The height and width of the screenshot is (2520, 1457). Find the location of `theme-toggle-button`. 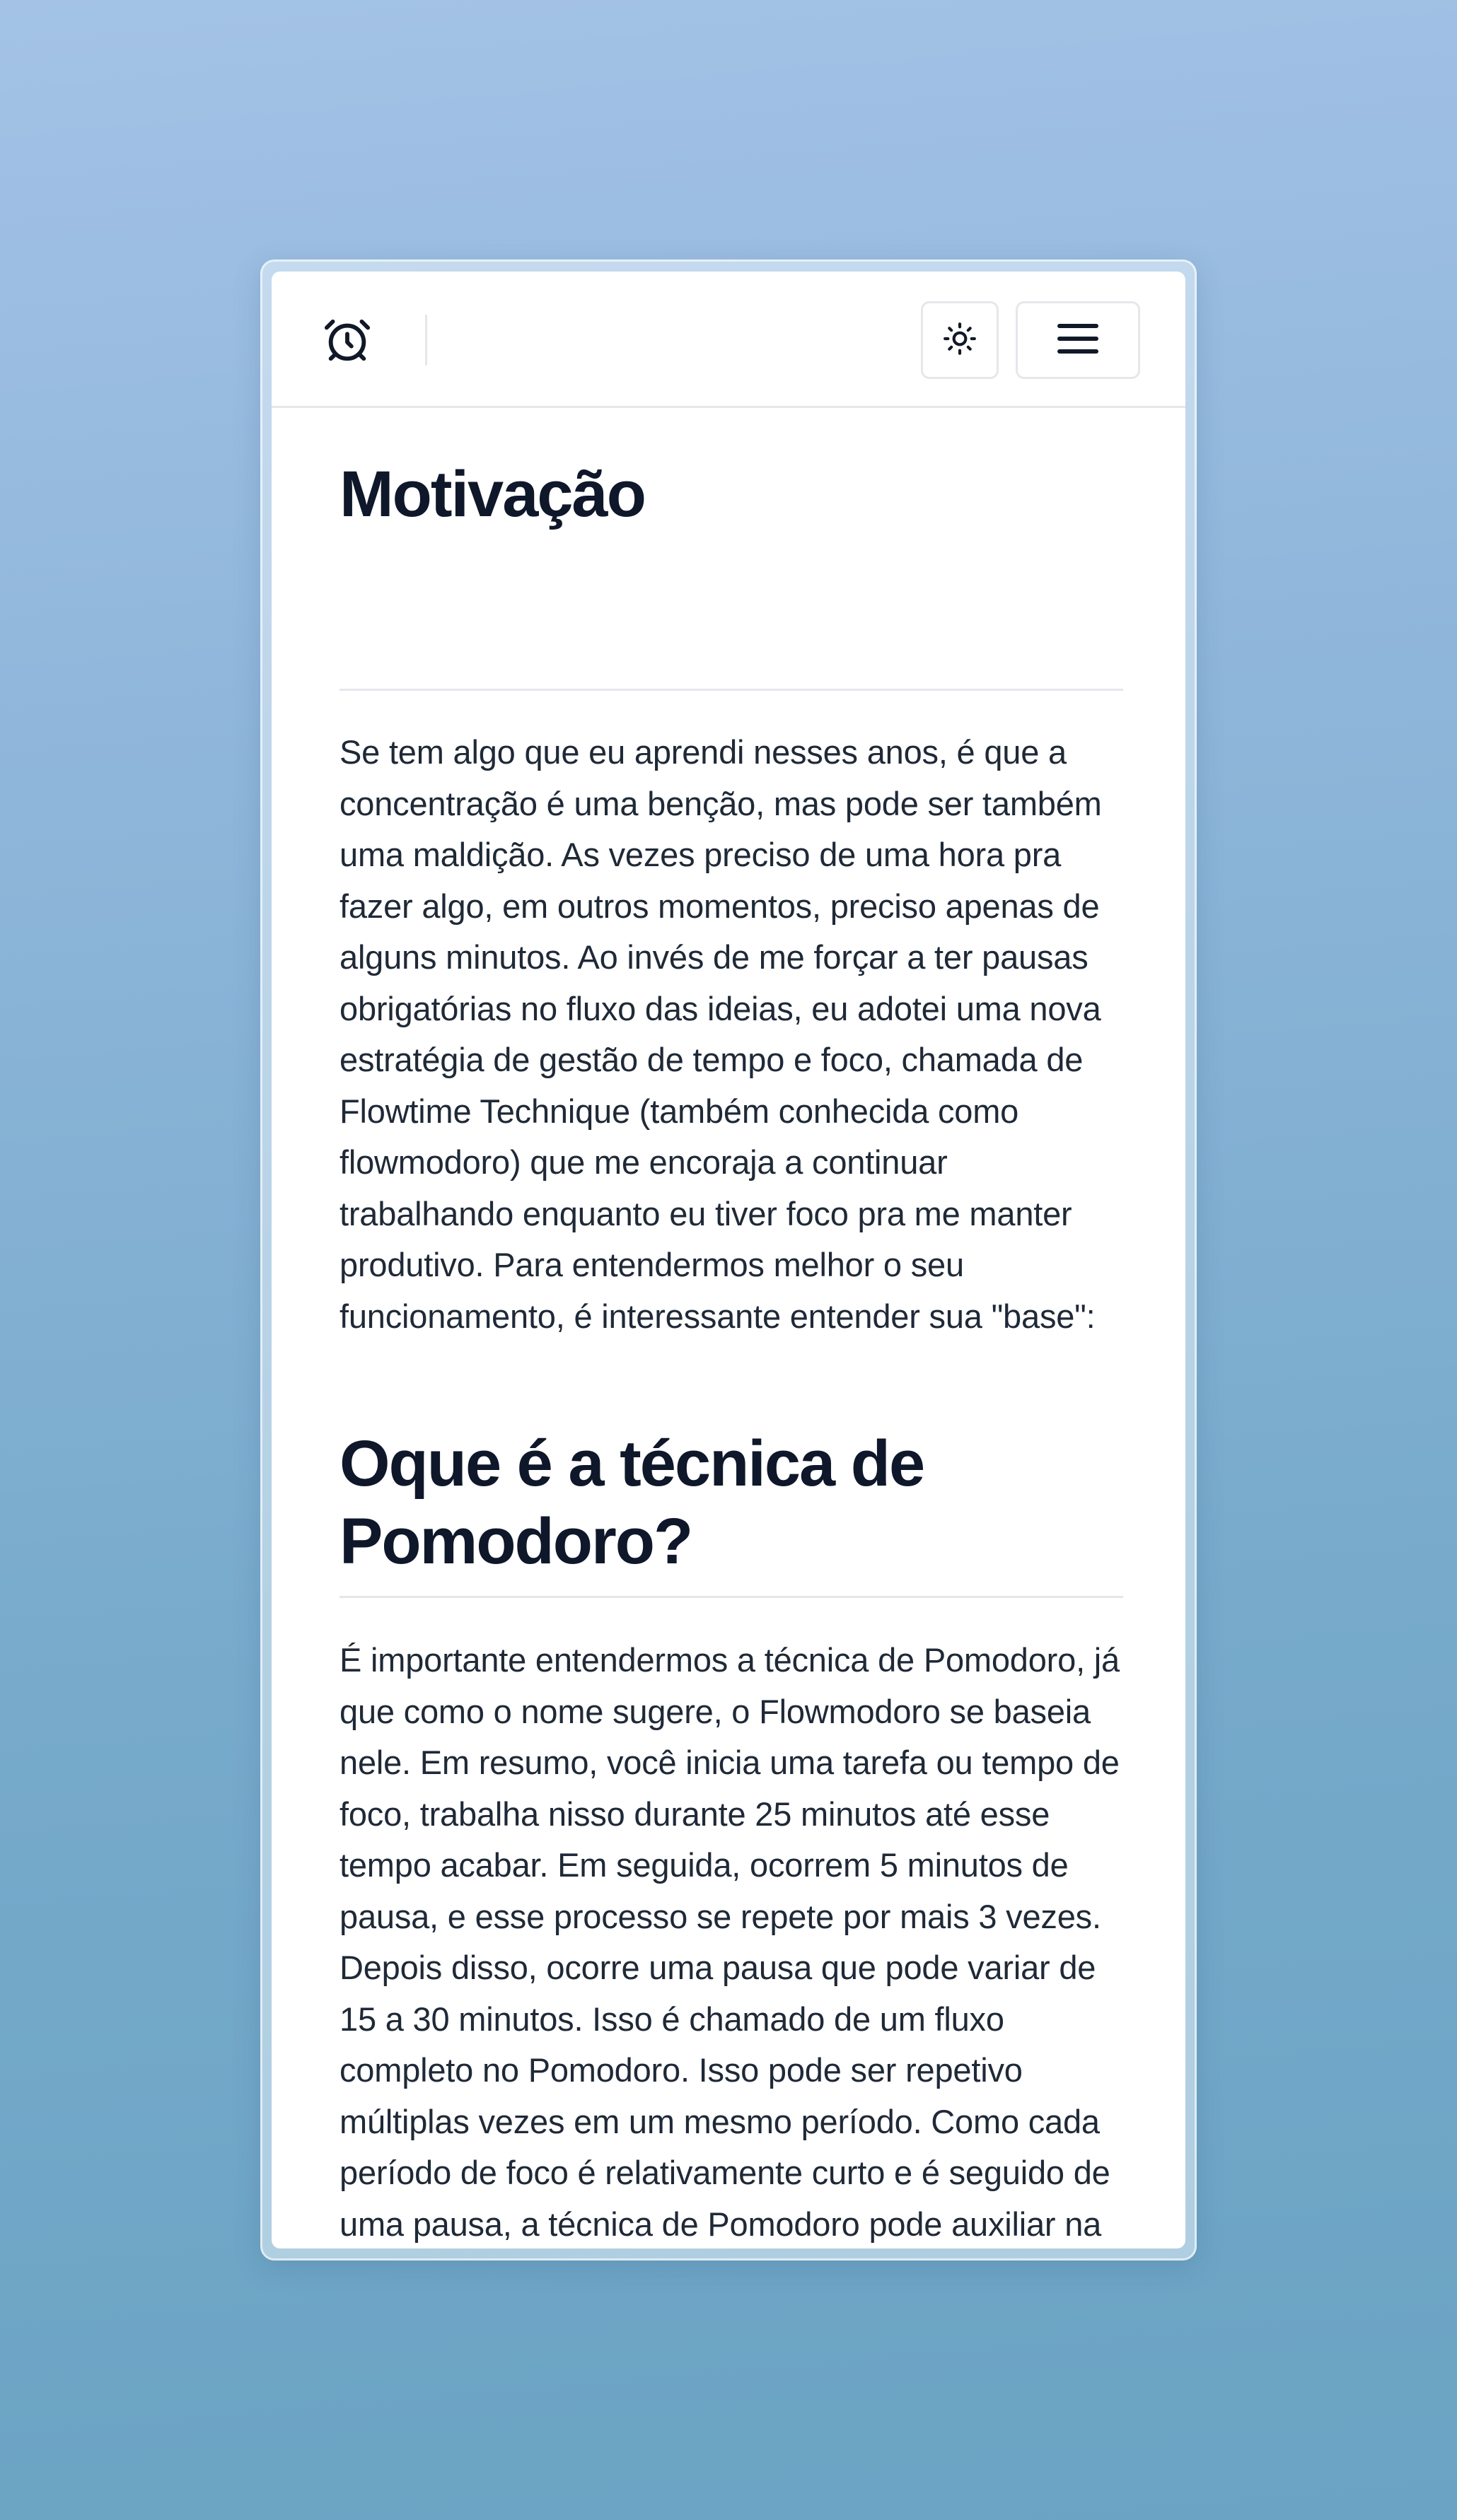

theme-toggle-button is located at coordinates (960, 340).